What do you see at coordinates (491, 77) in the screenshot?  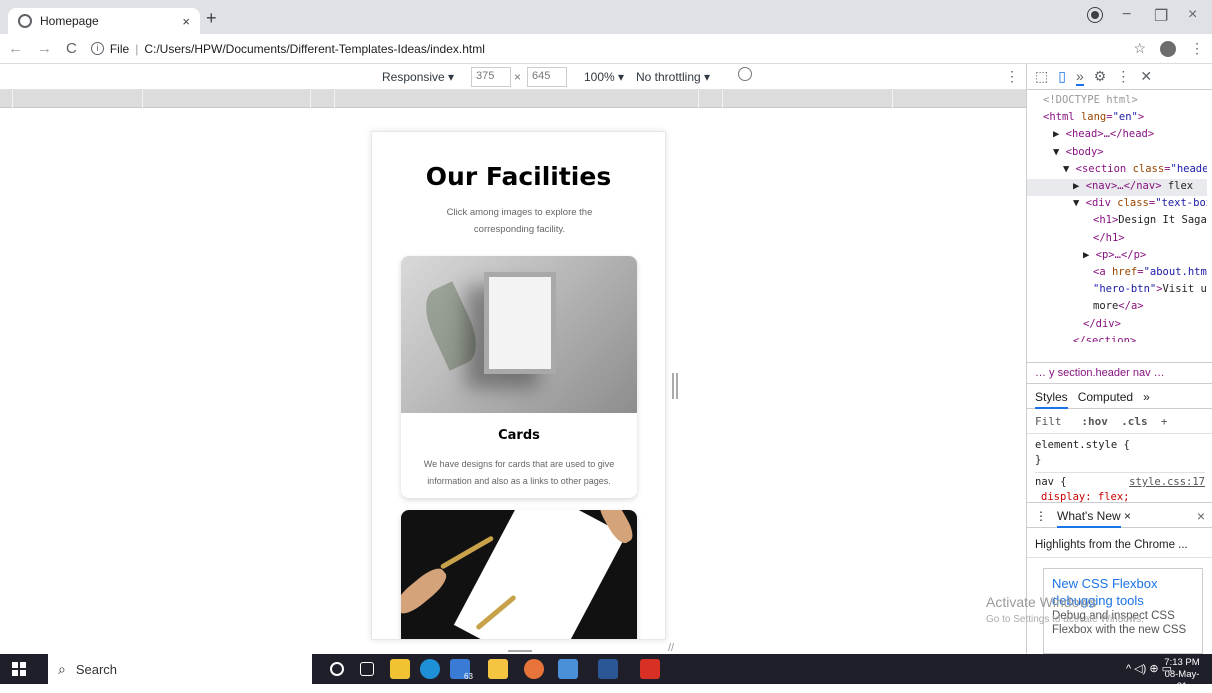 I see `width-input: 375` at bounding box center [491, 77].